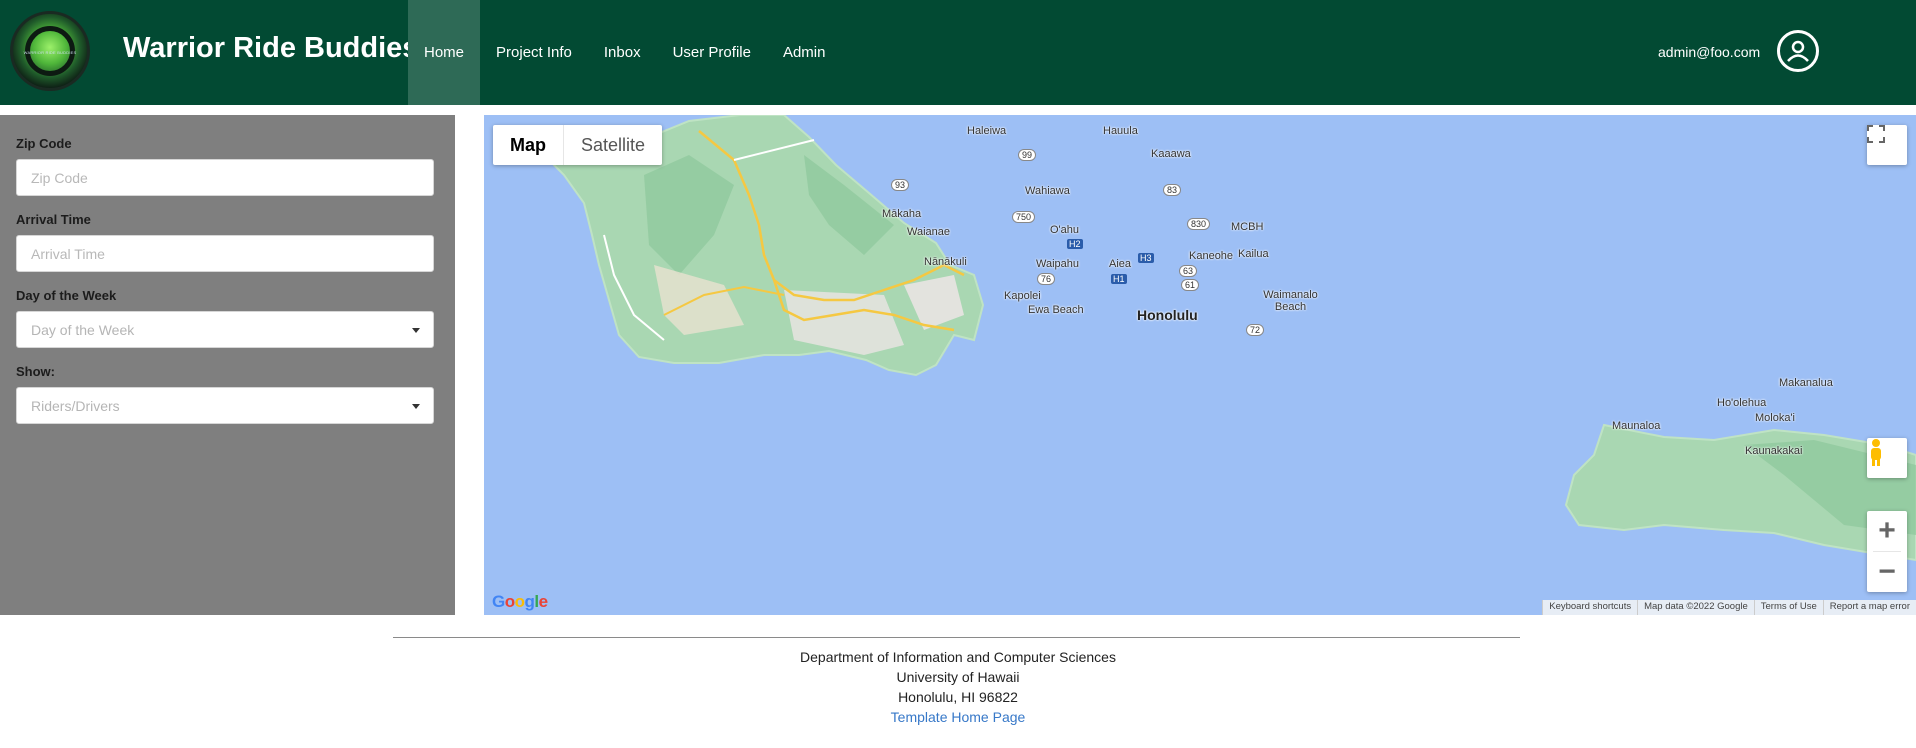 The image size is (1916, 748). I want to click on report-map-error-link: Report a map error, so click(1869, 607).